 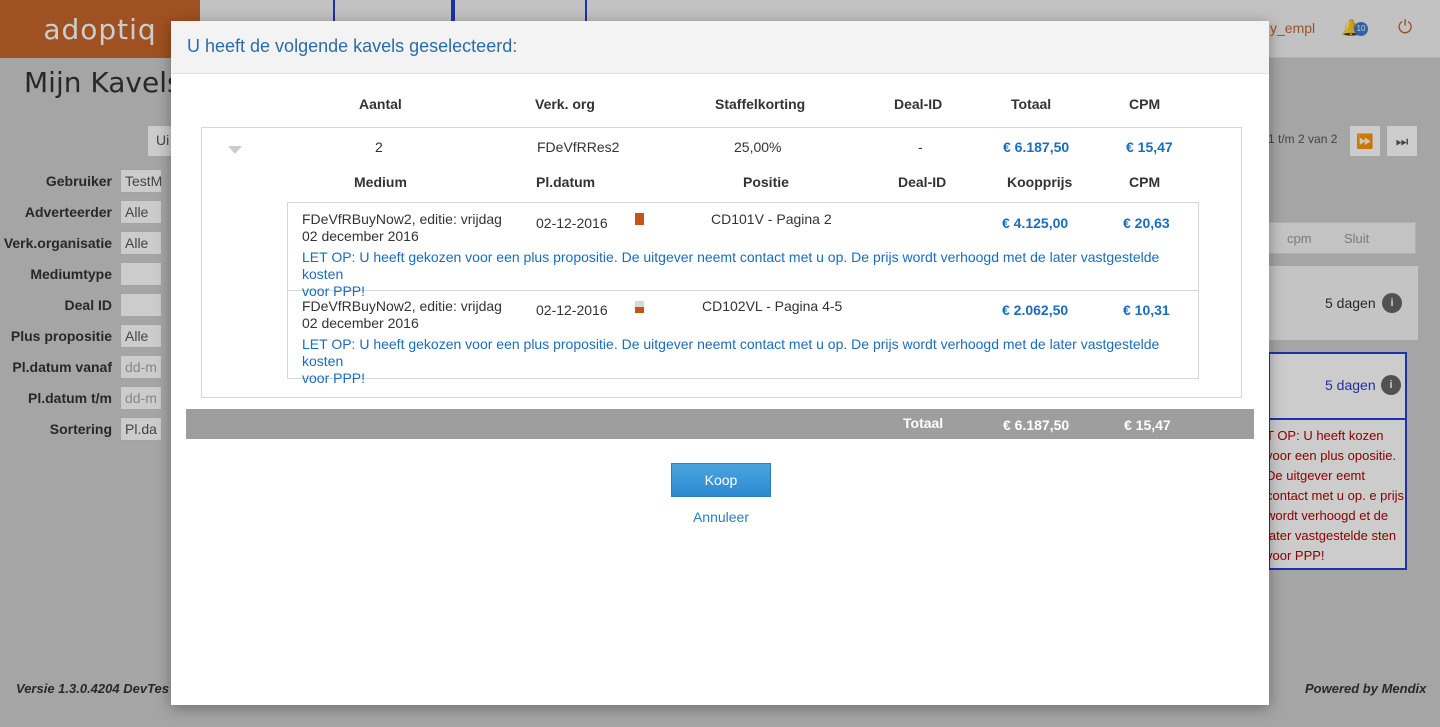 What do you see at coordinates (1035, 223) in the screenshot?
I see `item-koopprijs: € 4.125,00` at bounding box center [1035, 223].